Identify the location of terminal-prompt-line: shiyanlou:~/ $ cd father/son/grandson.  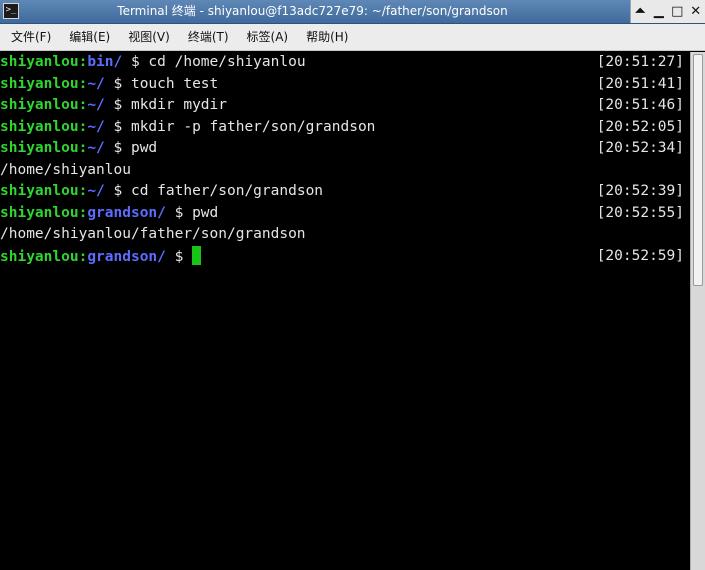
(161, 191).